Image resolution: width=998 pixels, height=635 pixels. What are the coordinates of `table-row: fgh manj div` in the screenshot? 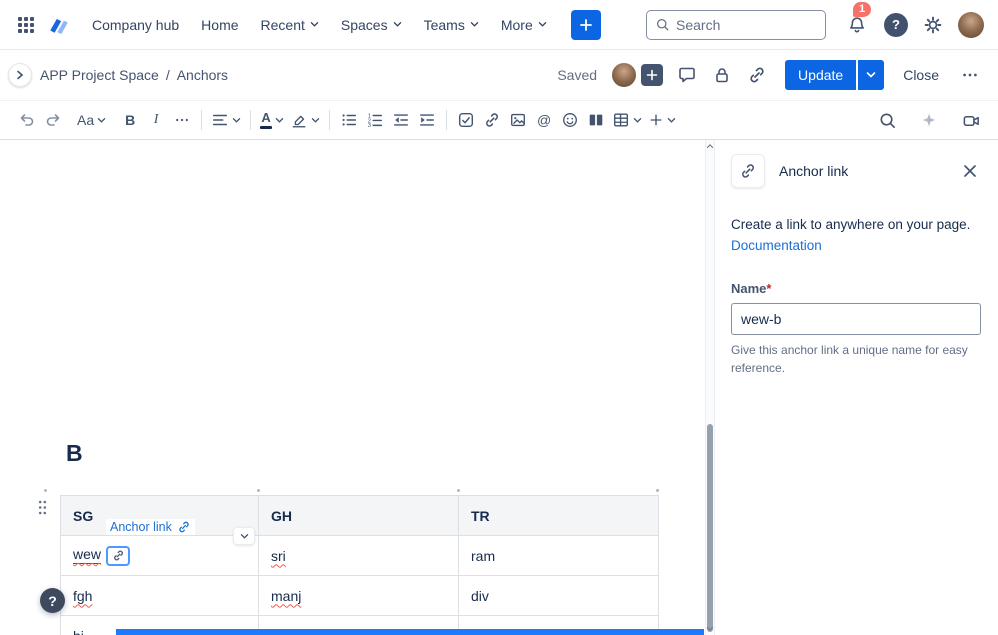 It's located at (359, 595).